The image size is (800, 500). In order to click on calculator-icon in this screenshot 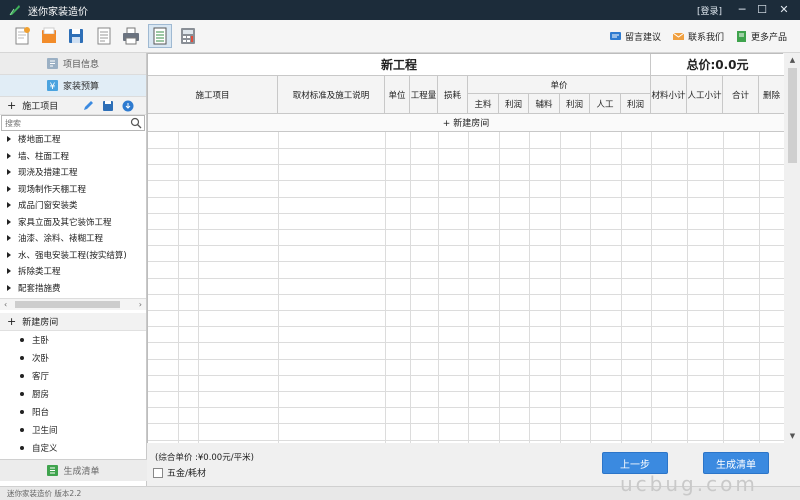, I will do `click(188, 36)`.